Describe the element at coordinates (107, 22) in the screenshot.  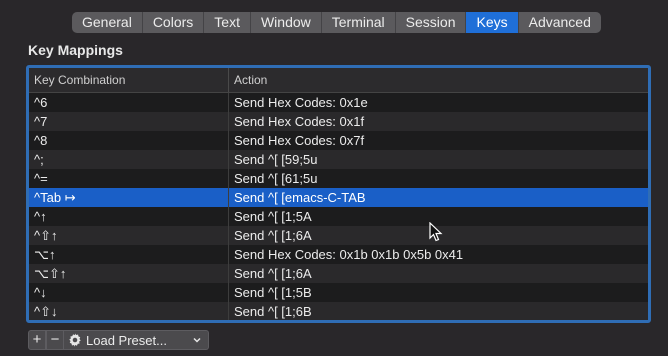
I see `tab-general: General` at that location.